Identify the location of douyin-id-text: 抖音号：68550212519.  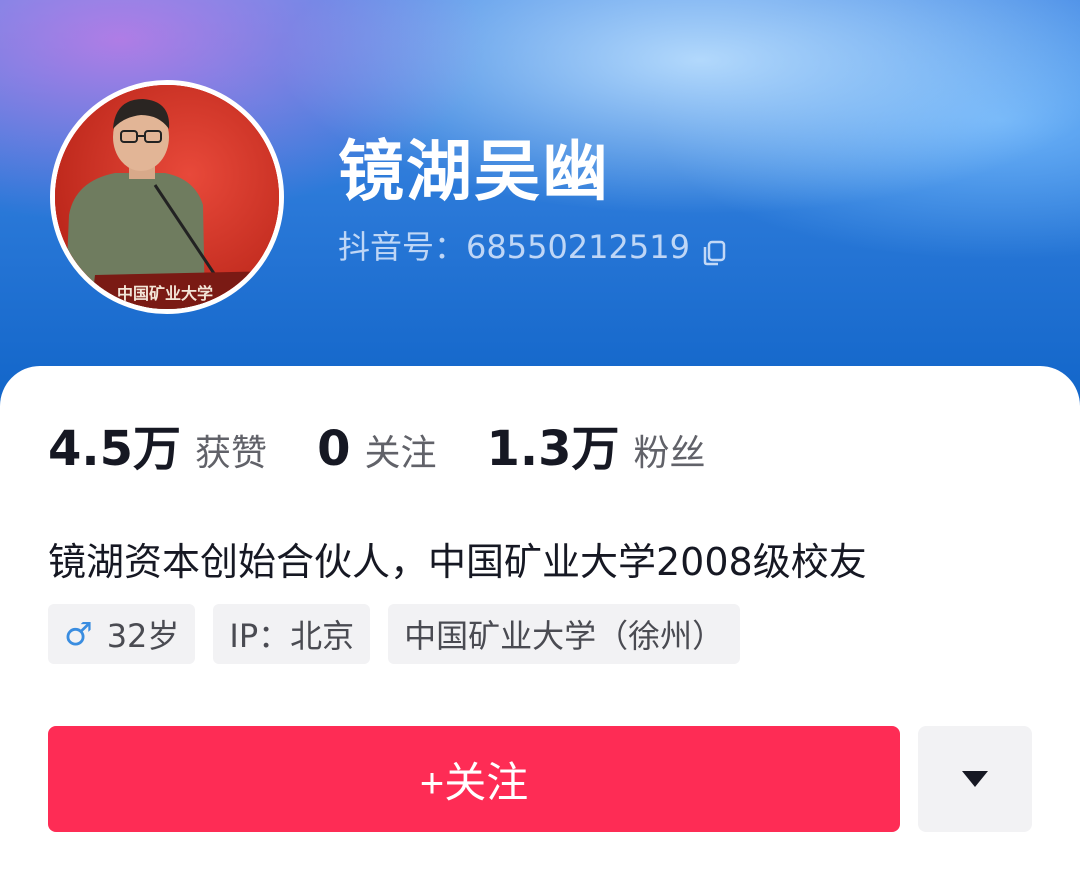
(514, 247).